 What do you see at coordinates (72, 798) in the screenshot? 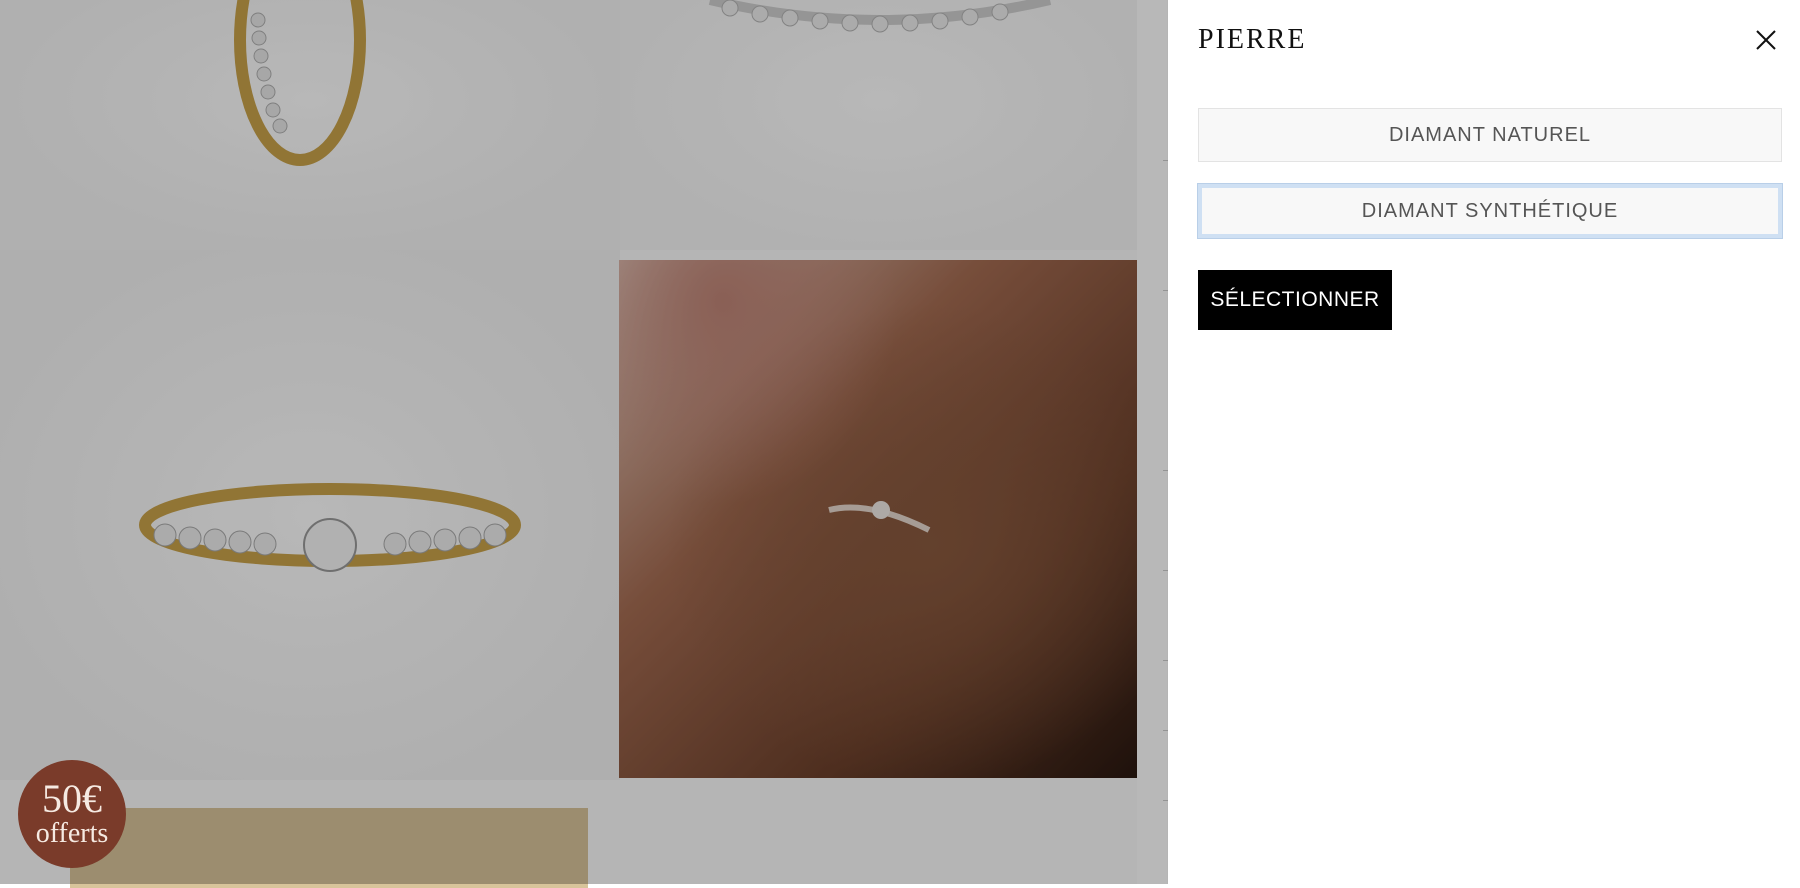
I see `promo-amount: 50€` at bounding box center [72, 798].